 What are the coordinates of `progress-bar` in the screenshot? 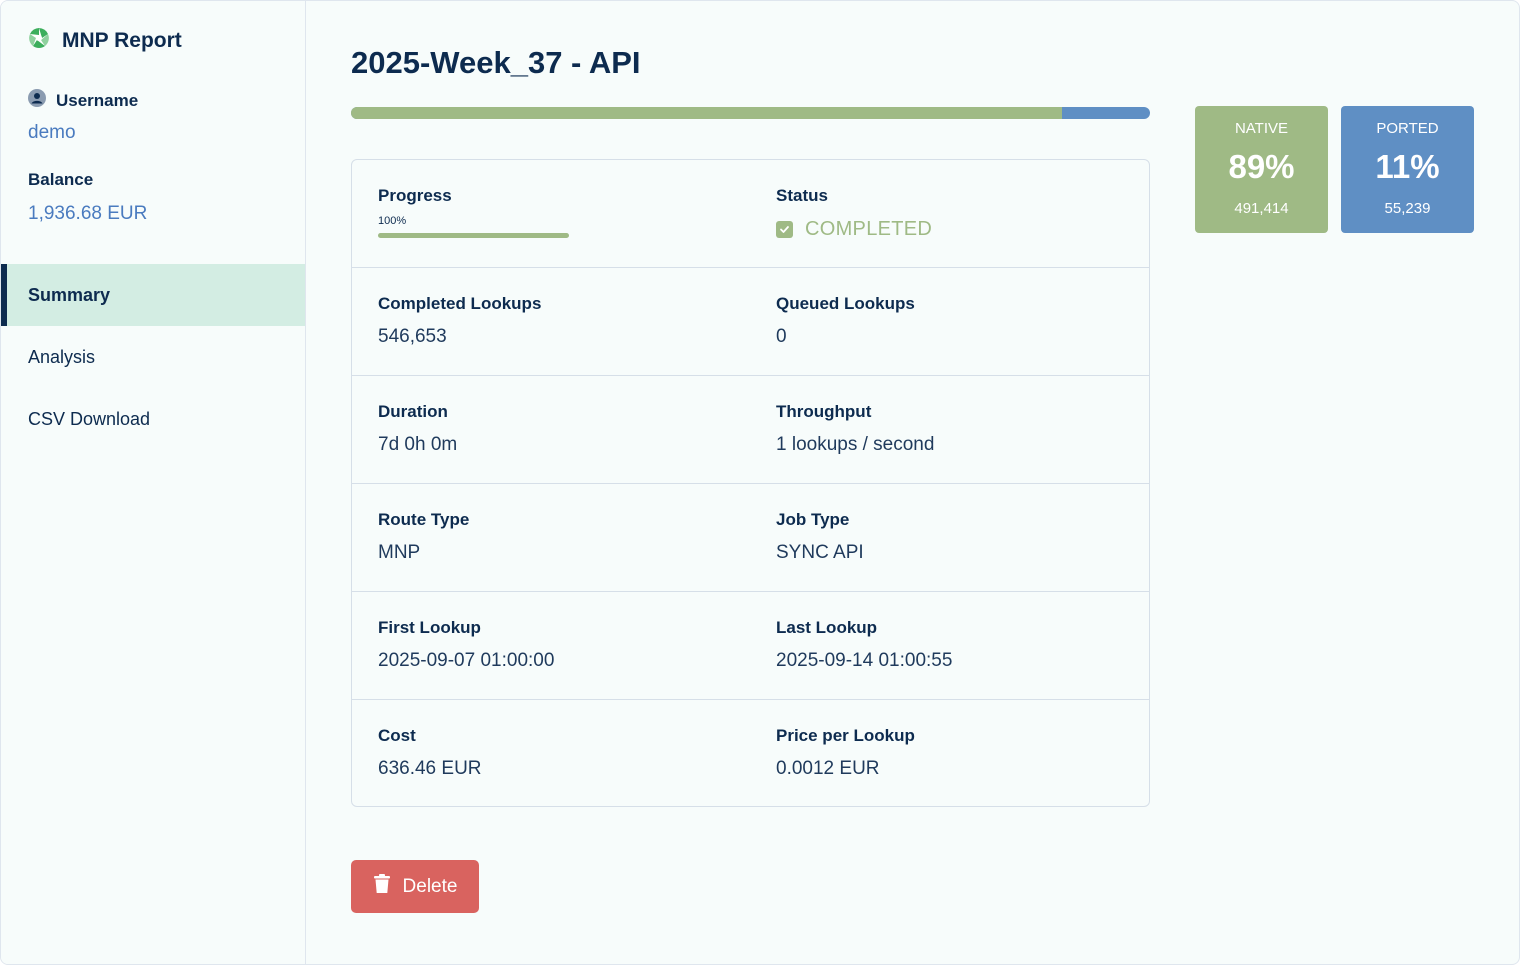 It's located at (473, 235).